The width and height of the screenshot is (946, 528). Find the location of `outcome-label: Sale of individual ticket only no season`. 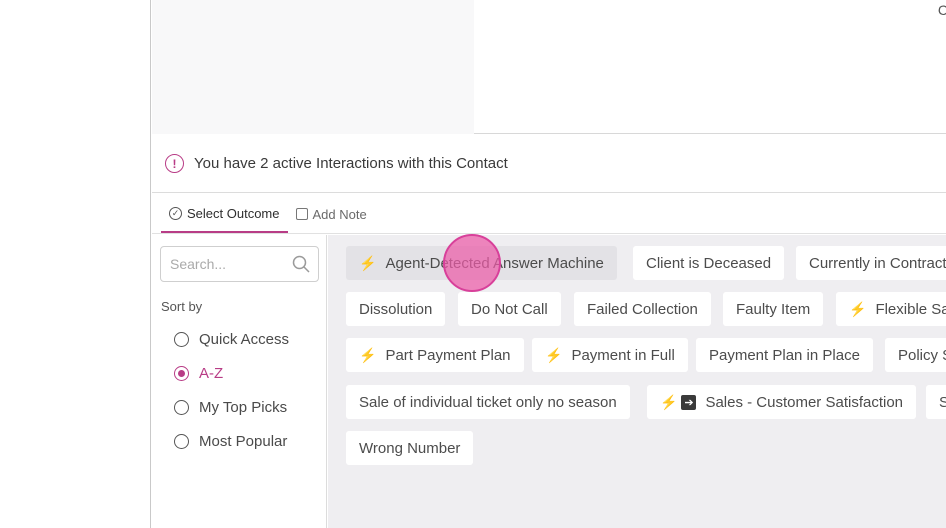

outcome-label: Sale of individual ticket only no season is located at coordinates (488, 402).